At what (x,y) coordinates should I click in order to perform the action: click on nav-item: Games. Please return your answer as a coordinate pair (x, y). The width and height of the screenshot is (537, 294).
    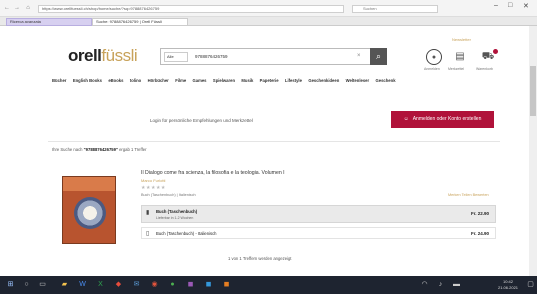
    Looking at the image, I should click on (200, 80).